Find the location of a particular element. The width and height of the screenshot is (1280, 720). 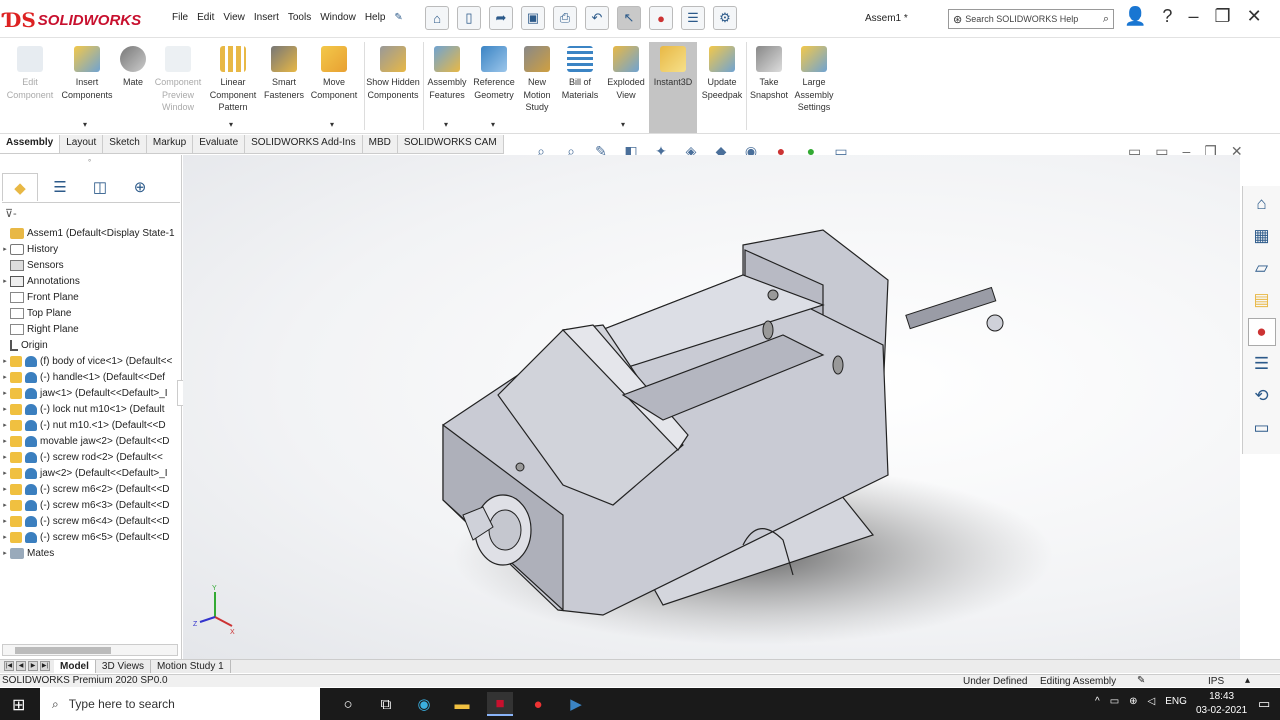

file-properties-icon: ☰ is located at coordinates (693, 18).